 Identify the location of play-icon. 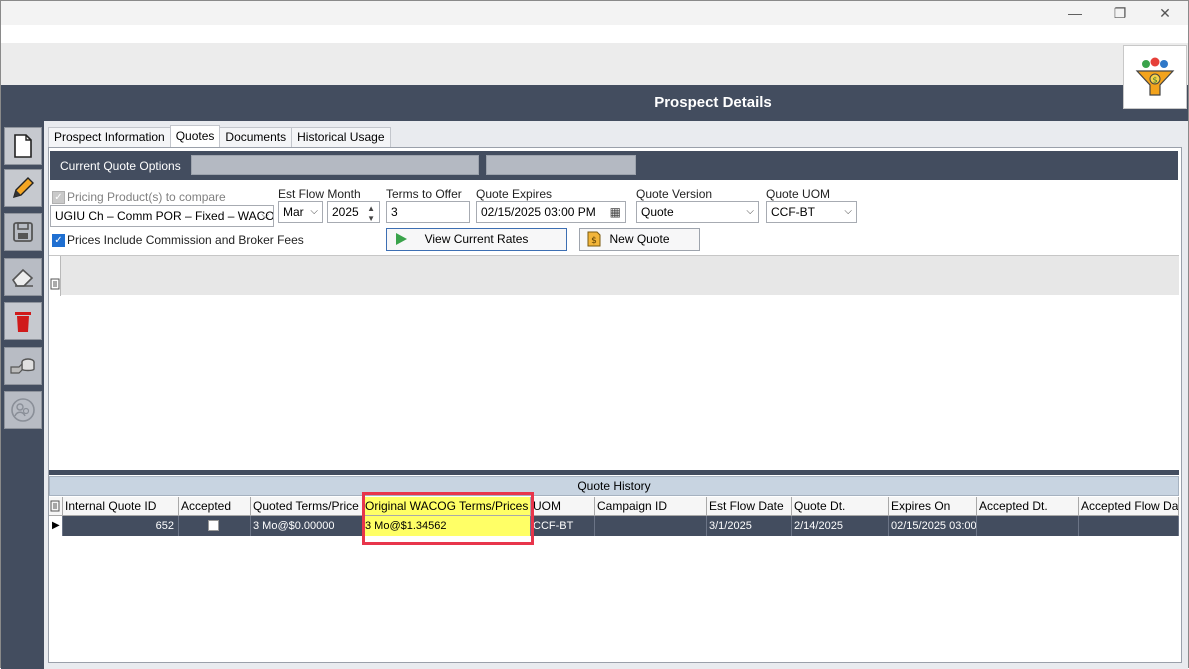
(401, 242).